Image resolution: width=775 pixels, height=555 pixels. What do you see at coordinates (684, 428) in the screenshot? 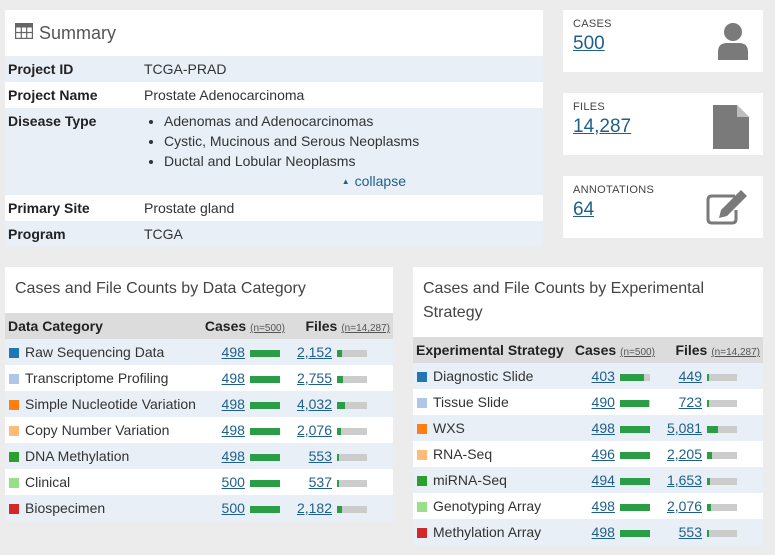
I see `files-link: 5,081` at bounding box center [684, 428].